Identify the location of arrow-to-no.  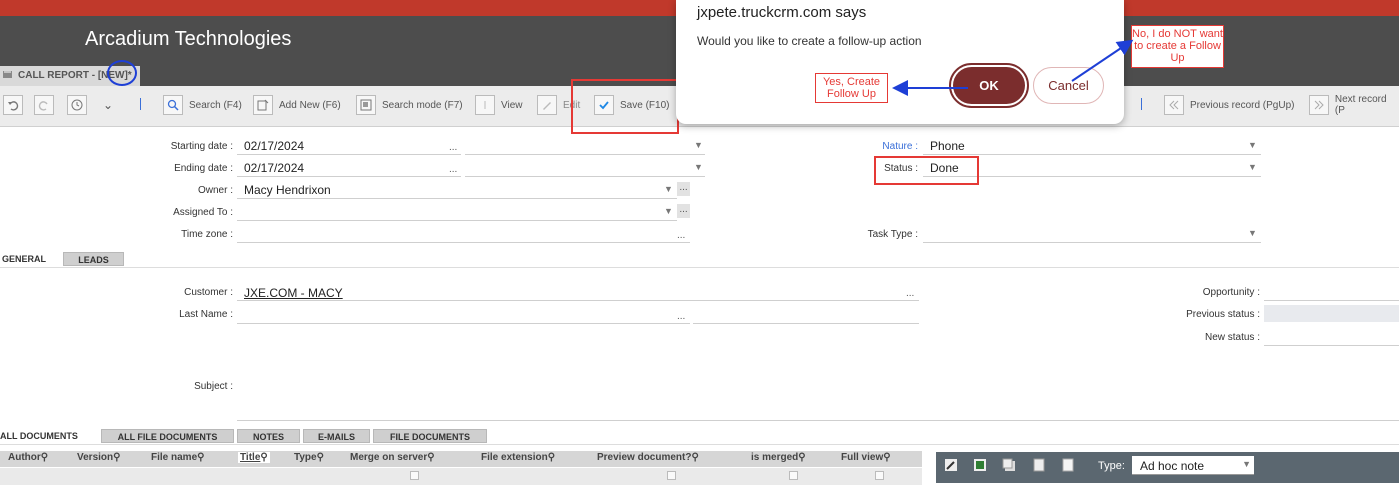
(1102, 60).